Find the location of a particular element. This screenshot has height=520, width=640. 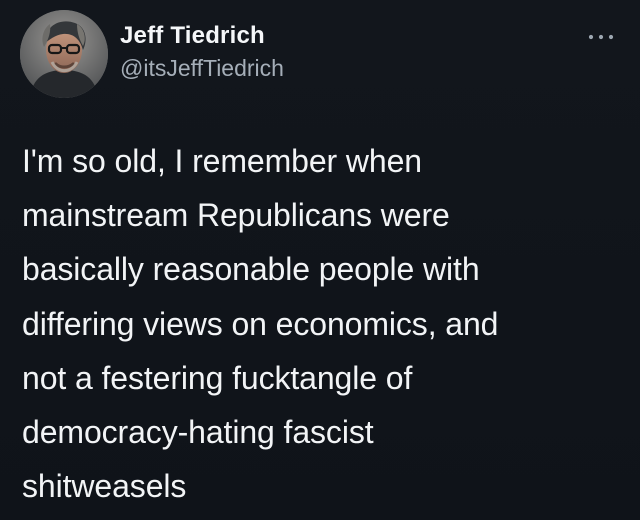

more-options-button is located at coordinates (601, 37).